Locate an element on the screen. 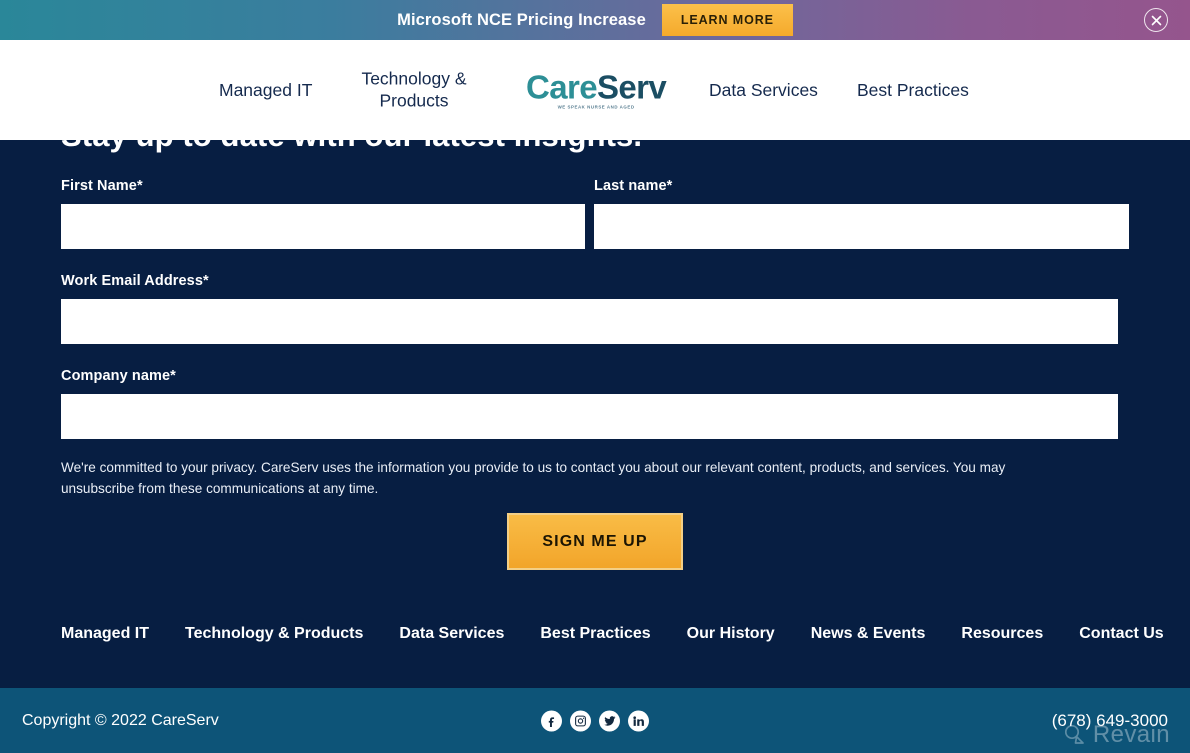 This screenshot has width=1190, height=753. nav-item-managed-it: Managed IT is located at coordinates (265, 90).